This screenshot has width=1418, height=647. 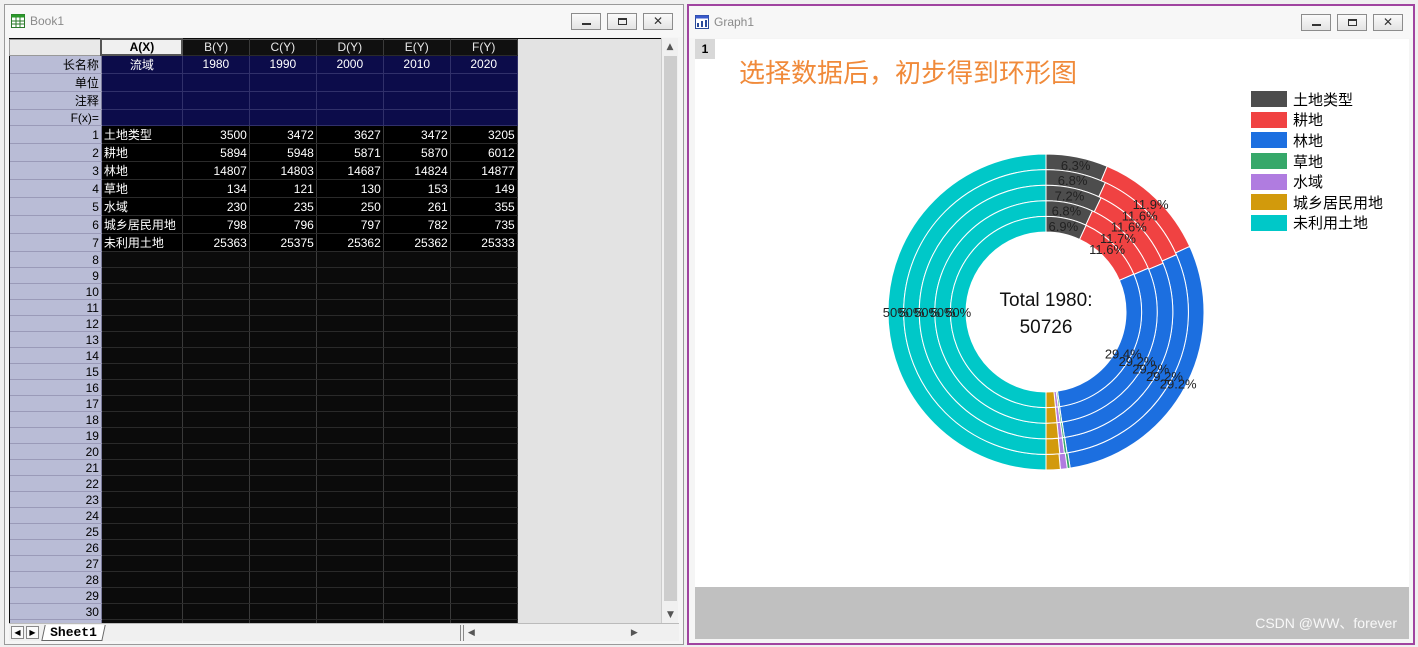 I want to click on scroll-thumb, so click(x=670, y=328).